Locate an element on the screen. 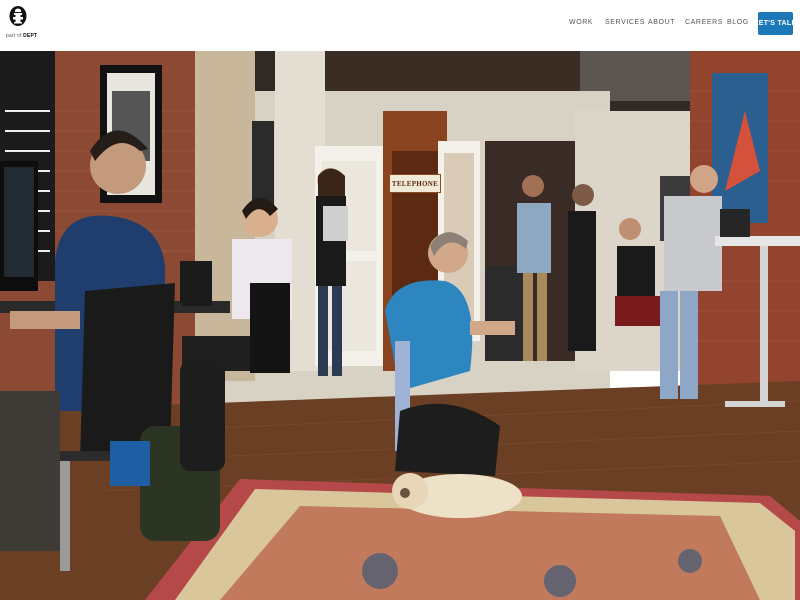 The height and width of the screenshot is (600, 800). fire-hydrant-icon is located at coordinates (18, 16).